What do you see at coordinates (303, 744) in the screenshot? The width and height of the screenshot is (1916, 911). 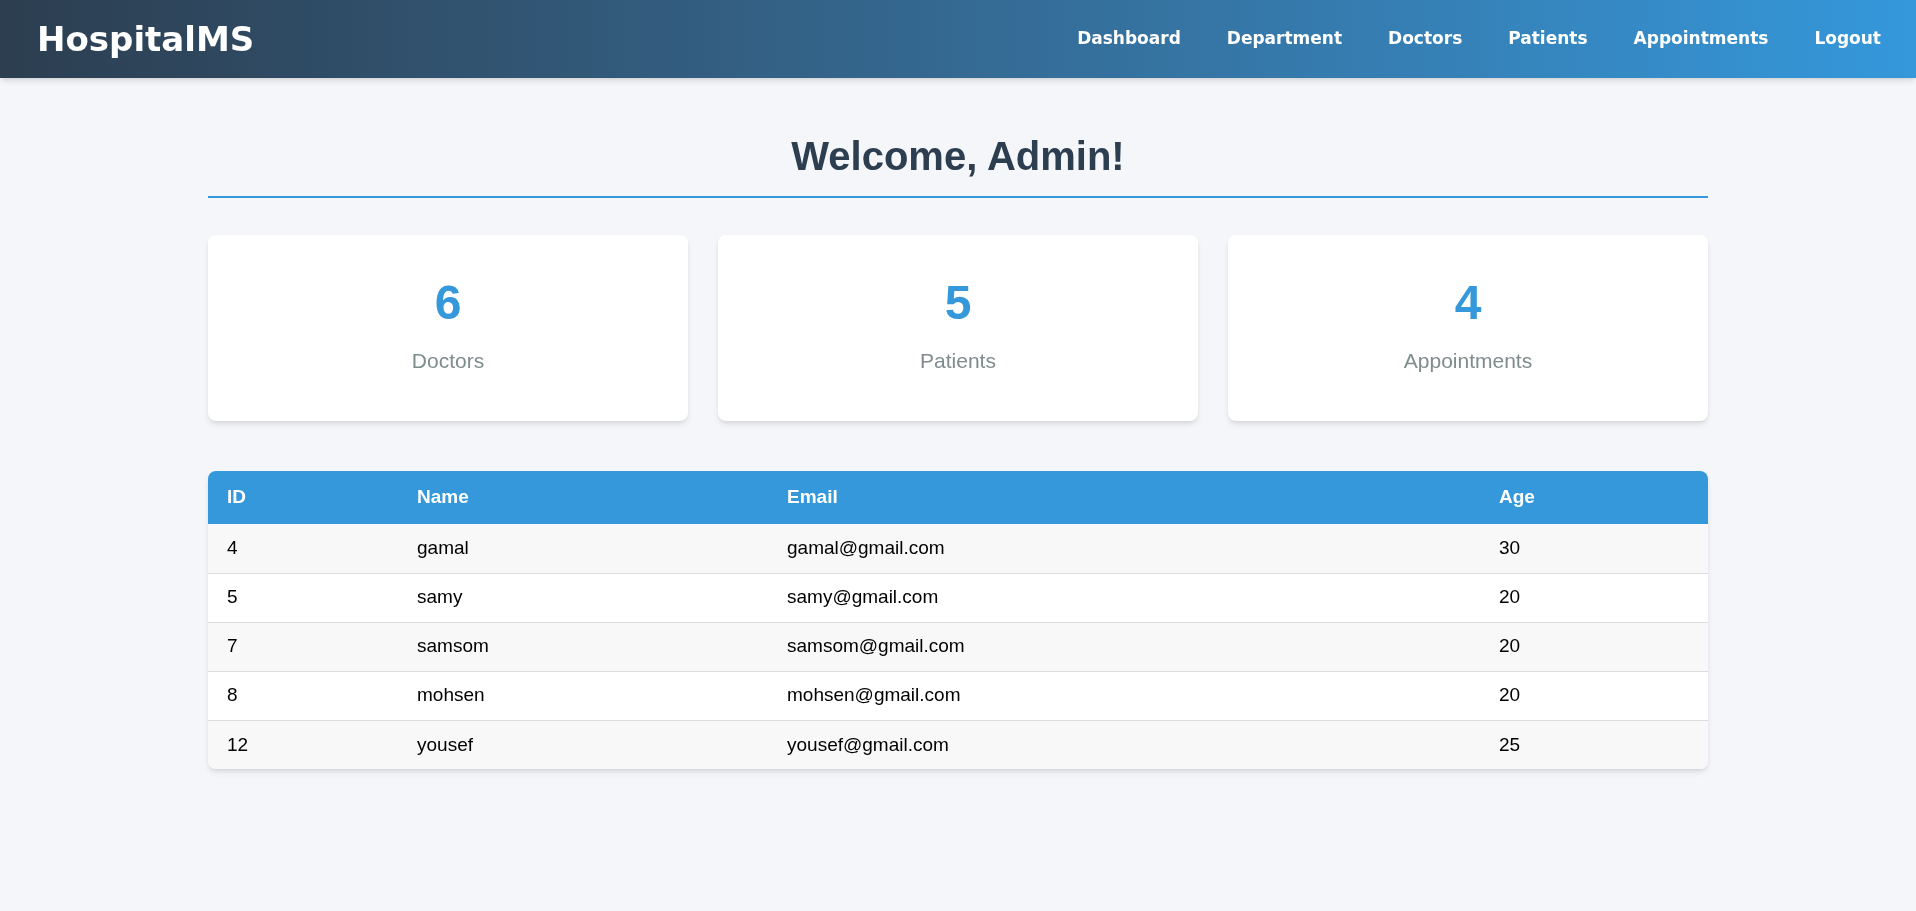 I see `table-cell: 12` at bounding box center [303, 744].